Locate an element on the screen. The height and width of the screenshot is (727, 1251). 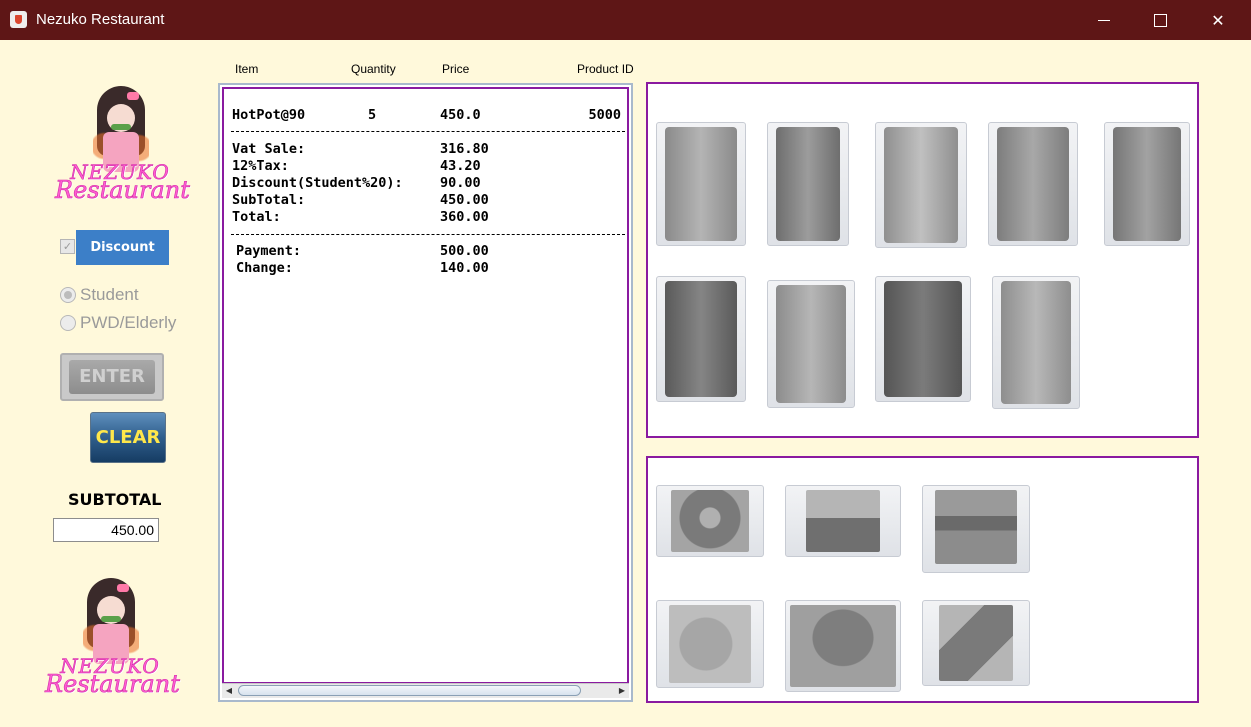
pizza-button is located at coordinates (710, 644).